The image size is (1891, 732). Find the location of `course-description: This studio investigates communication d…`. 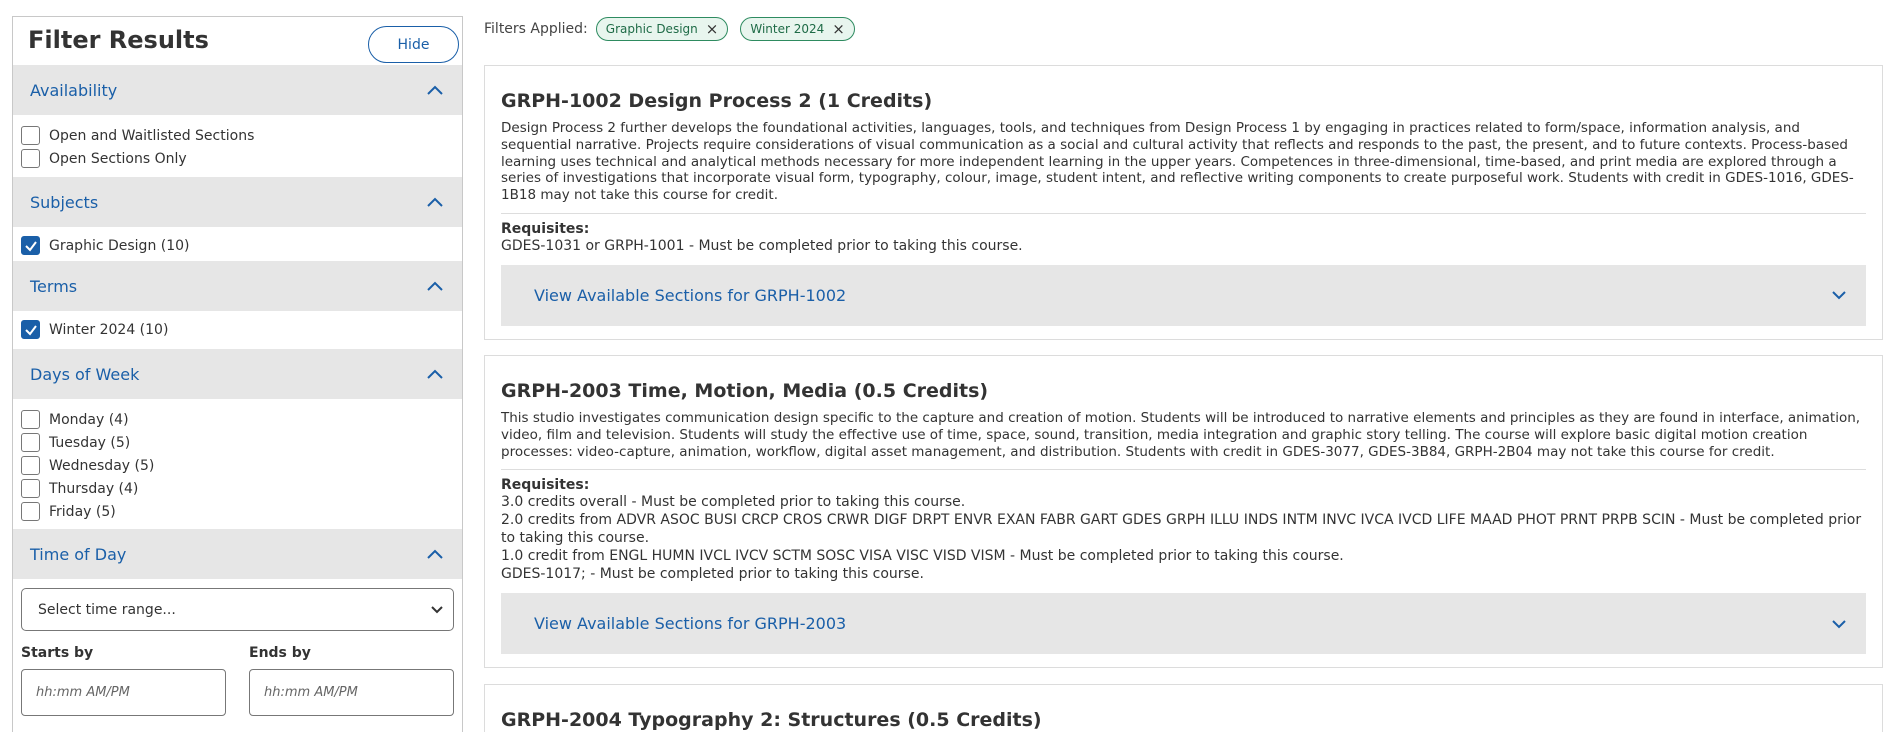

course-description: This studio investigates communication d… is located at coordinates (1183, 440).